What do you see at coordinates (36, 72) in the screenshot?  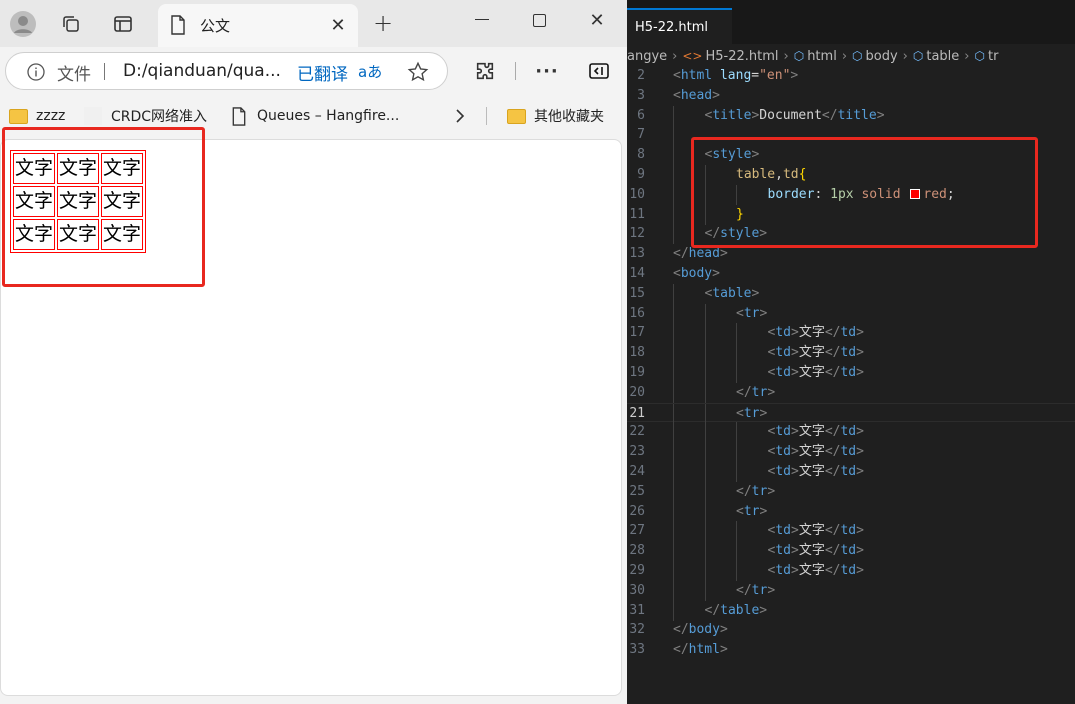 I see `info-icon` at bounding box center [36, 72].